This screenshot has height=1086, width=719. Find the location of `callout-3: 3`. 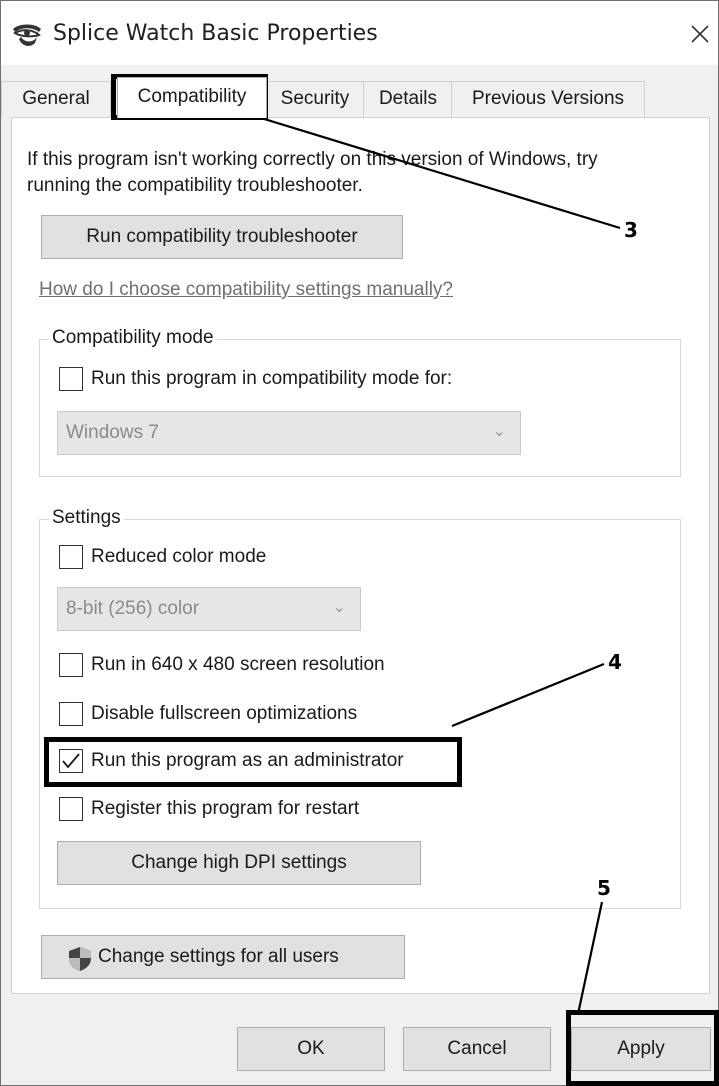

callout-3: 3 is located at coordinates (631, 230).